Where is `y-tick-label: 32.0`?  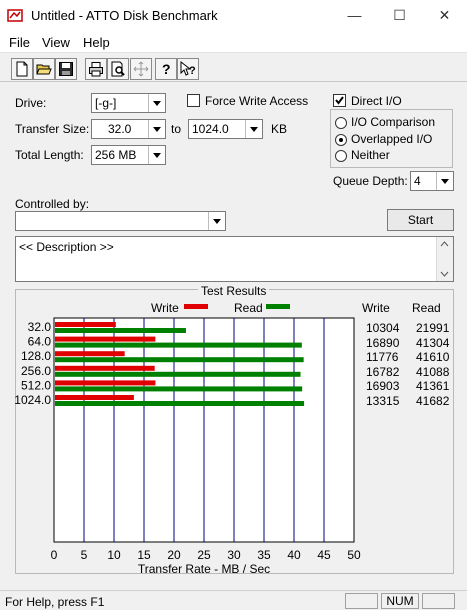 y-tick-label: 32.0 is located at coordinates (40, 327).